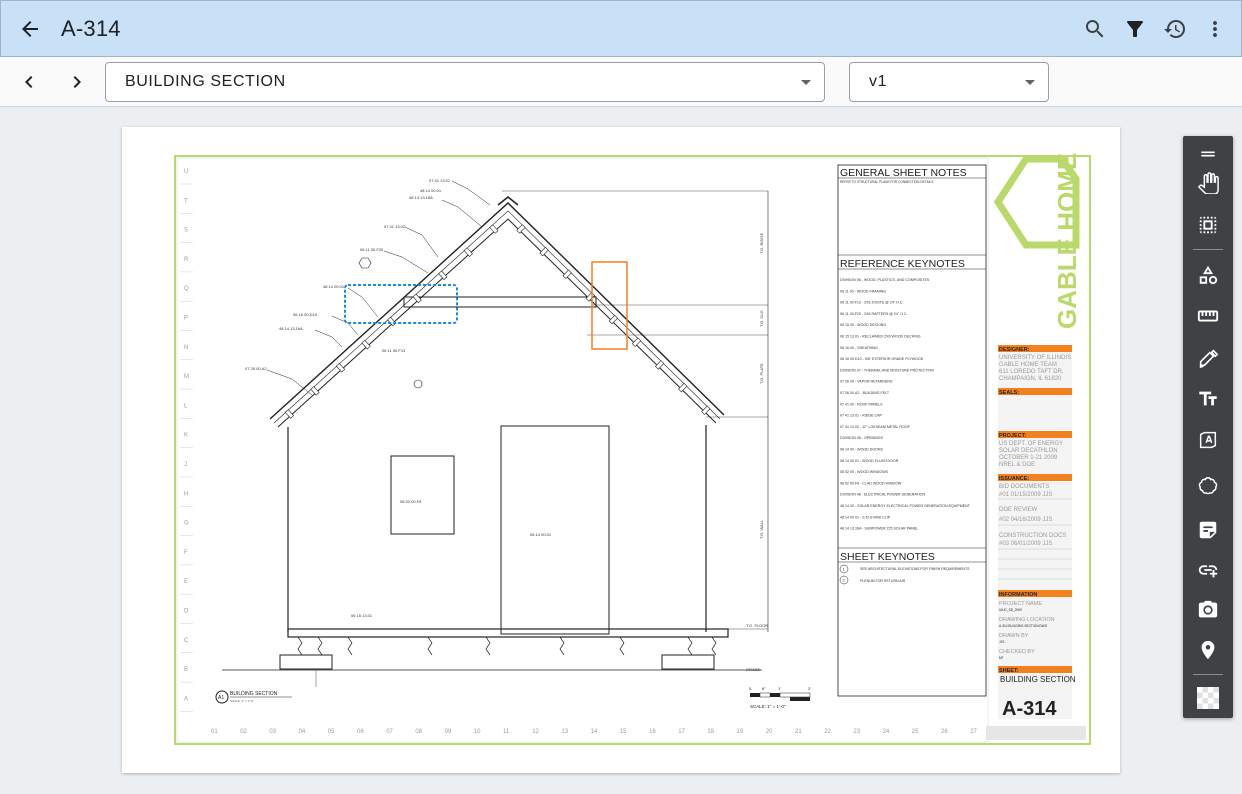 The height and width of the screenshot is (794, 1242). Describe the element at coordinates (866, 382) in the screenshot. I see `reference-keynote-line: 07 26 00 - VAPOR RETARDERS` at that location.